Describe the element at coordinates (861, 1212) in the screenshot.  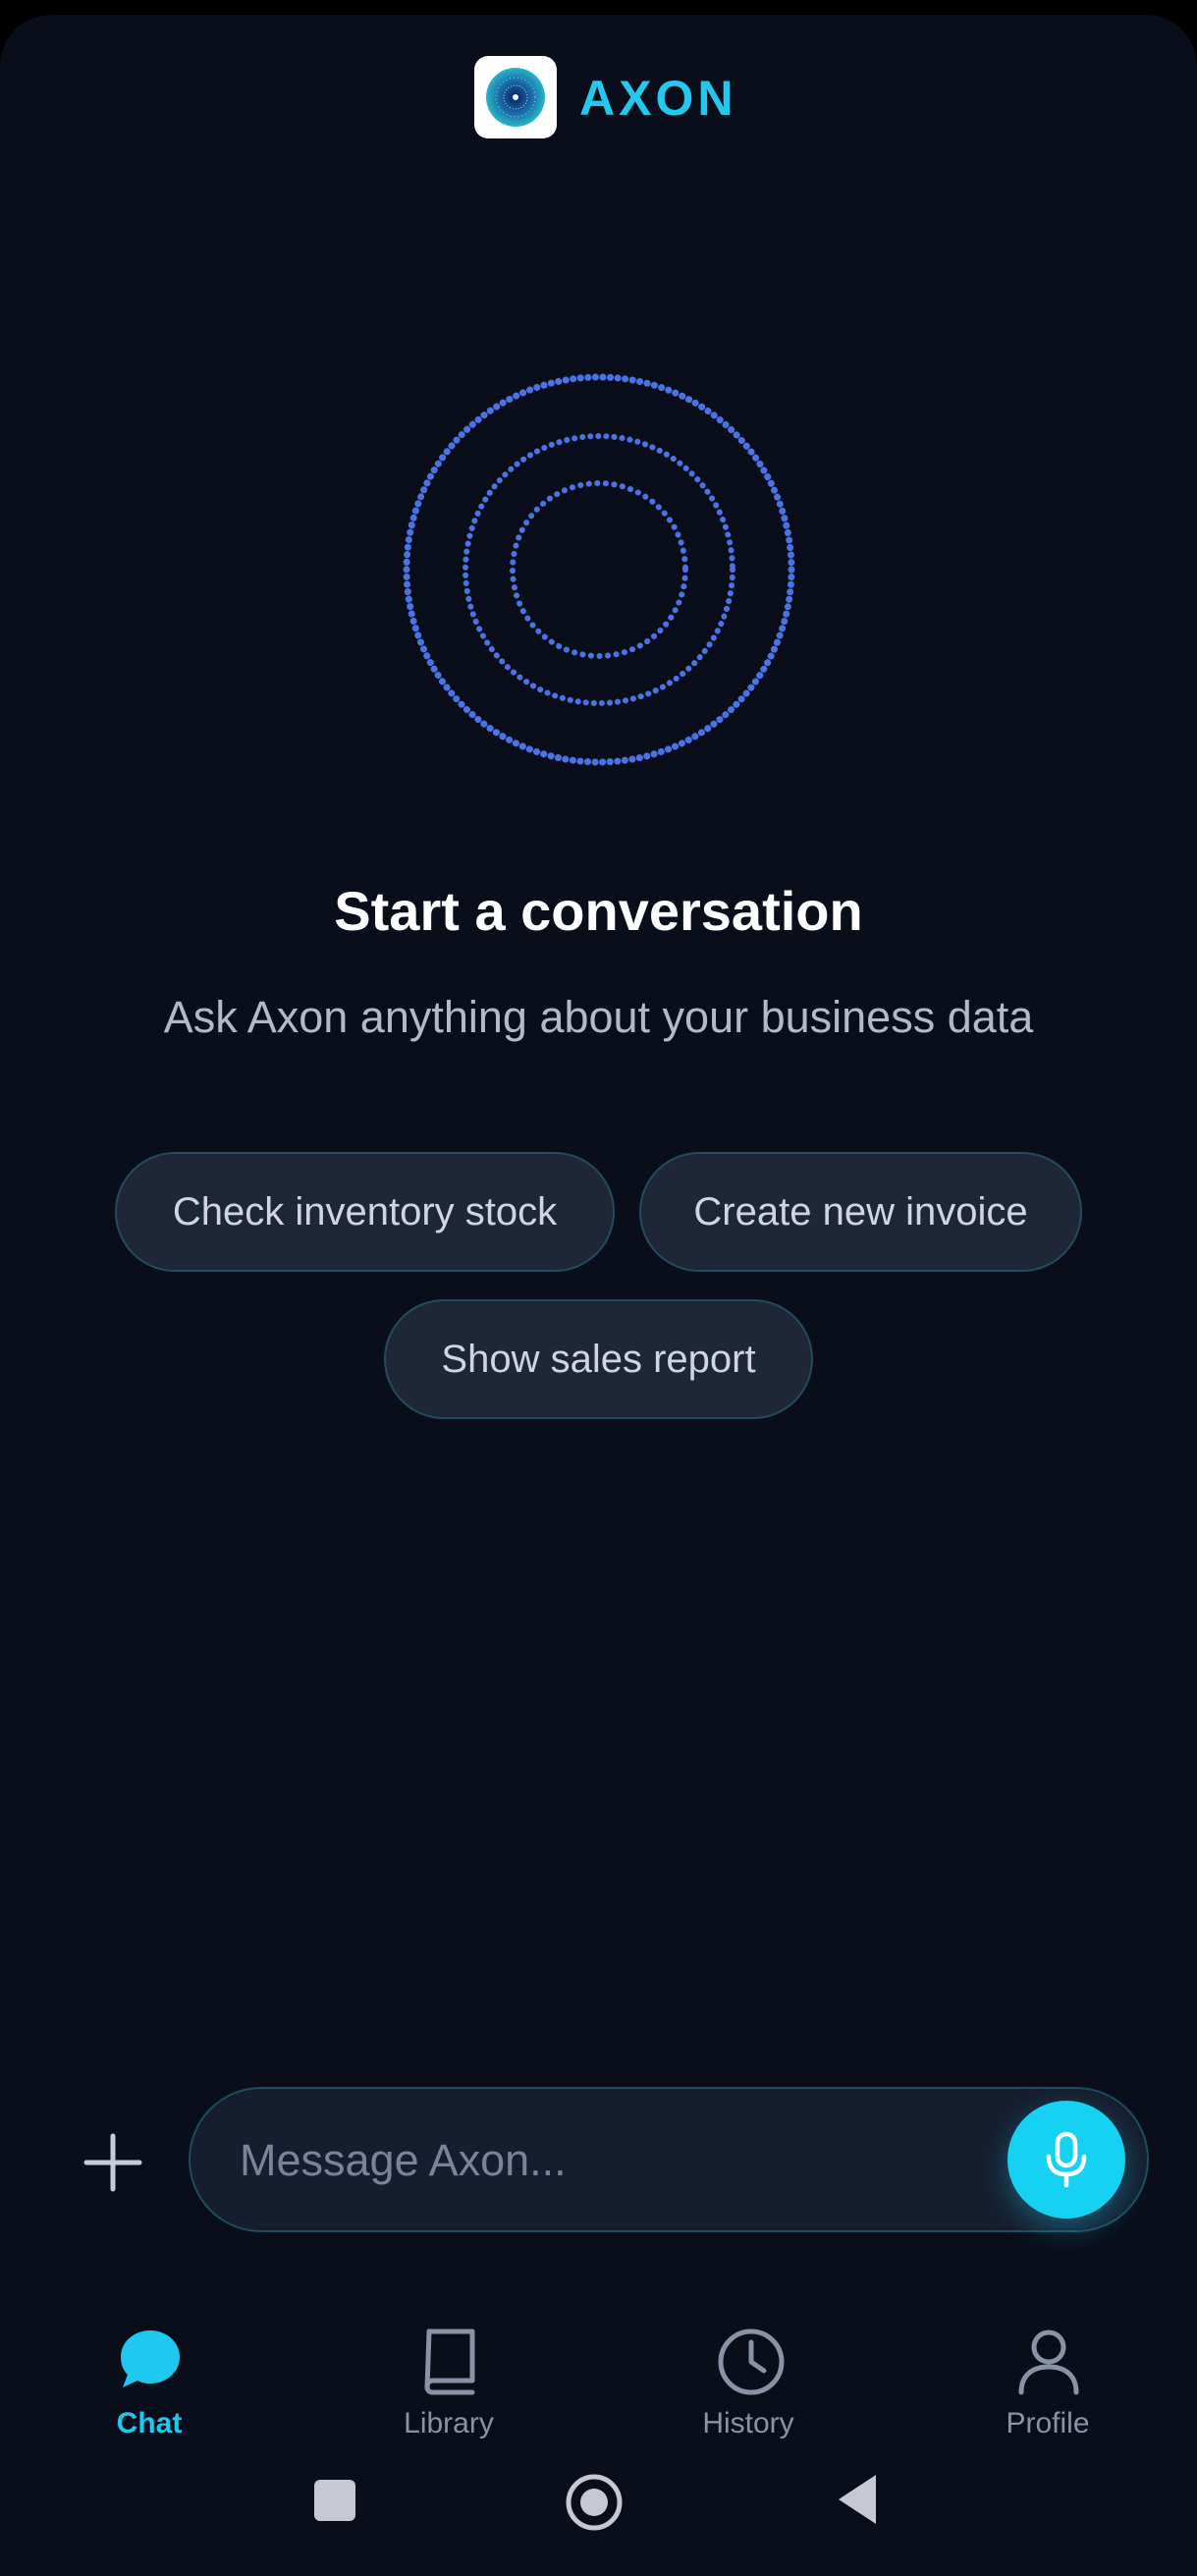
I see `suggestion-create-invoice: Create new invoice` at that location.